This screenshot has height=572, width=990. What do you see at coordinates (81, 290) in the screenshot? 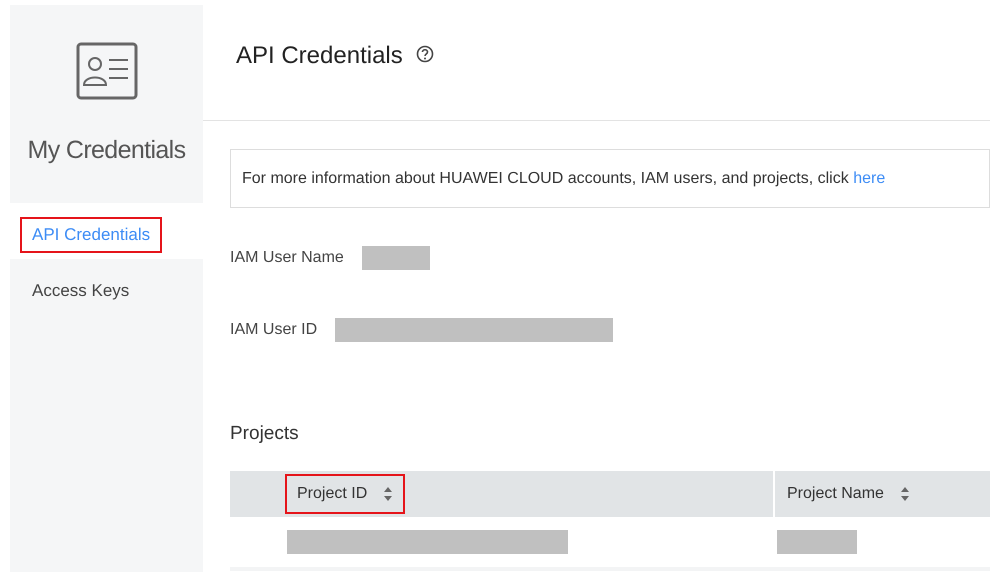
I see `sidebar-item: Access Keys` at bounding box center [81, 290].